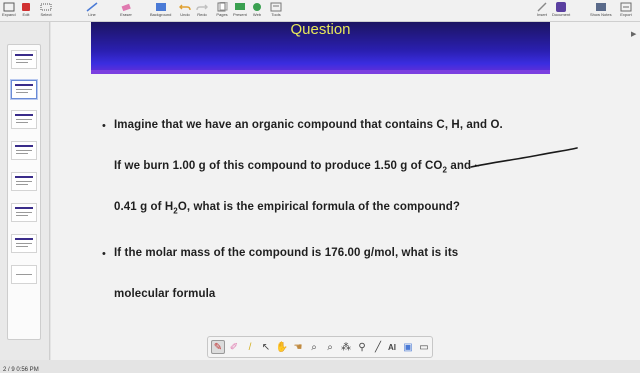 This screenshot has width=640, height=373. What do you see at coordinates (165, 294) in the screenshot?
I see `question-line-5: molecular formula` at bounding box center [165, 294].